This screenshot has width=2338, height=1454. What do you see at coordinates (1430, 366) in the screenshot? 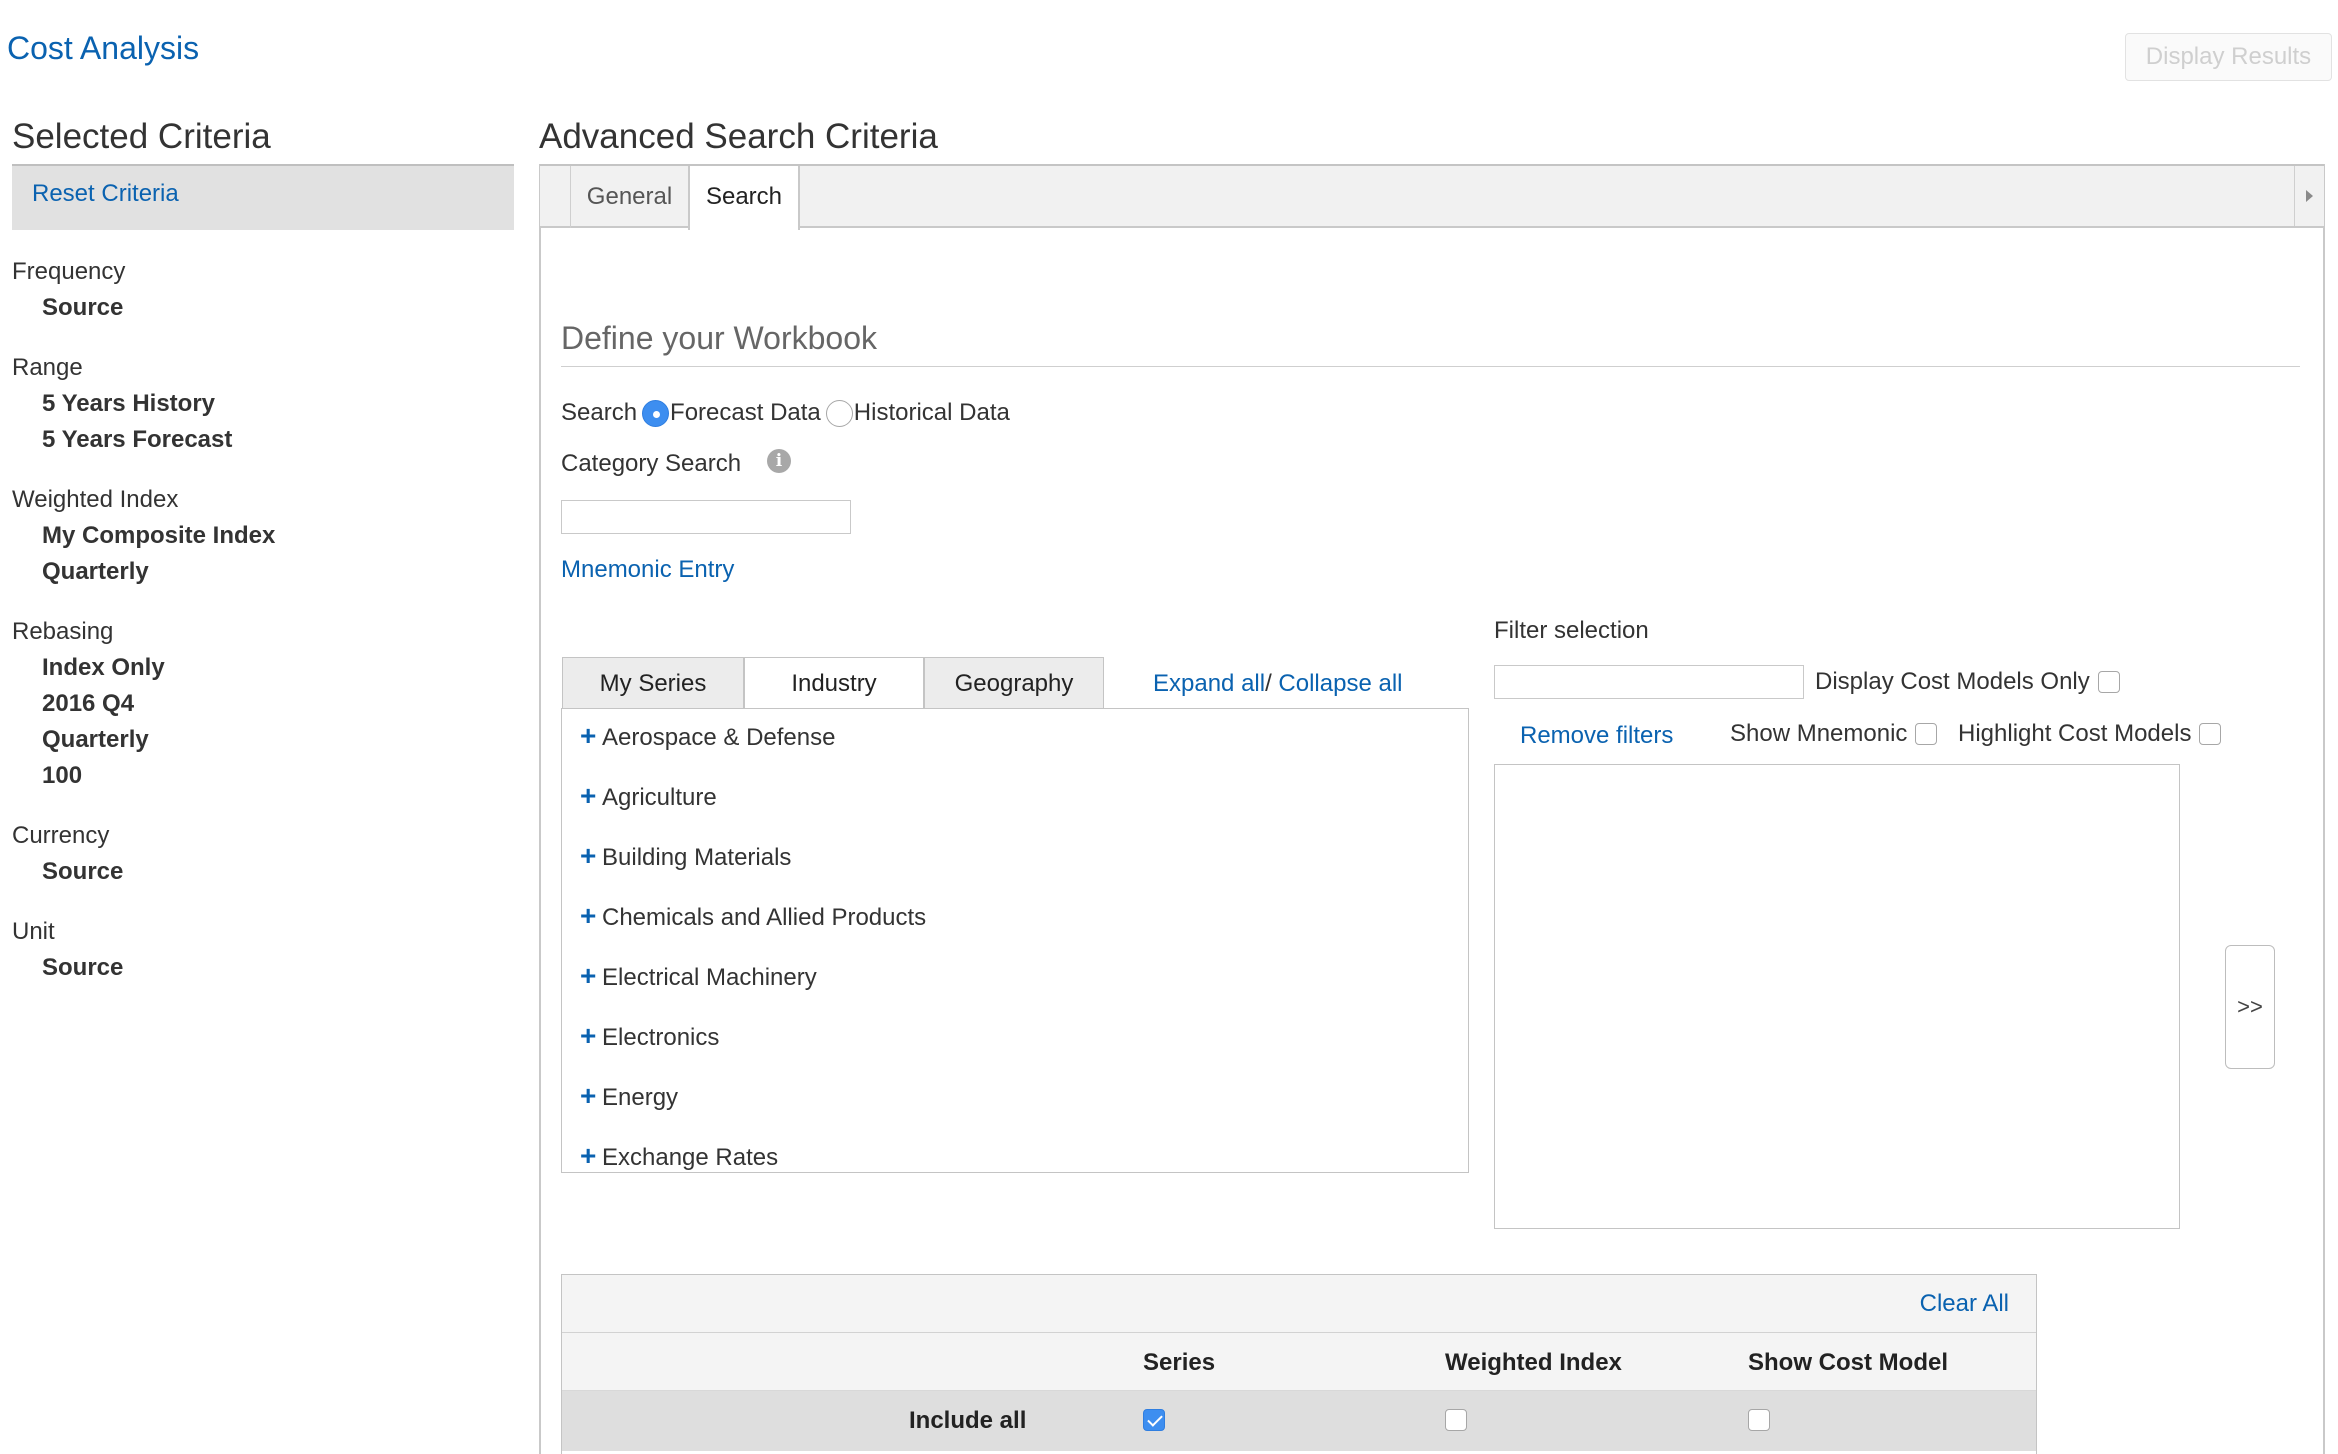
I see `divider` at bounding box center [1430, 366].